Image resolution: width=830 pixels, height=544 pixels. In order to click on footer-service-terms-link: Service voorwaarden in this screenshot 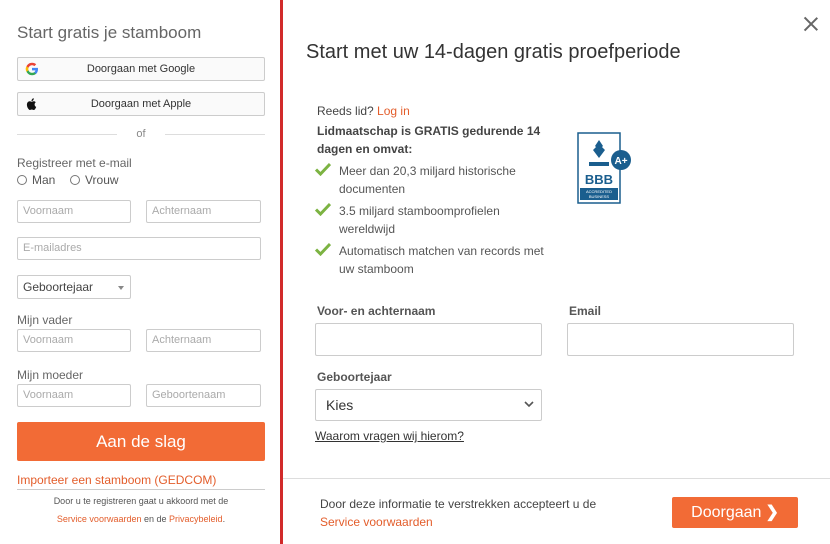, I will do `click(376, 522)`.